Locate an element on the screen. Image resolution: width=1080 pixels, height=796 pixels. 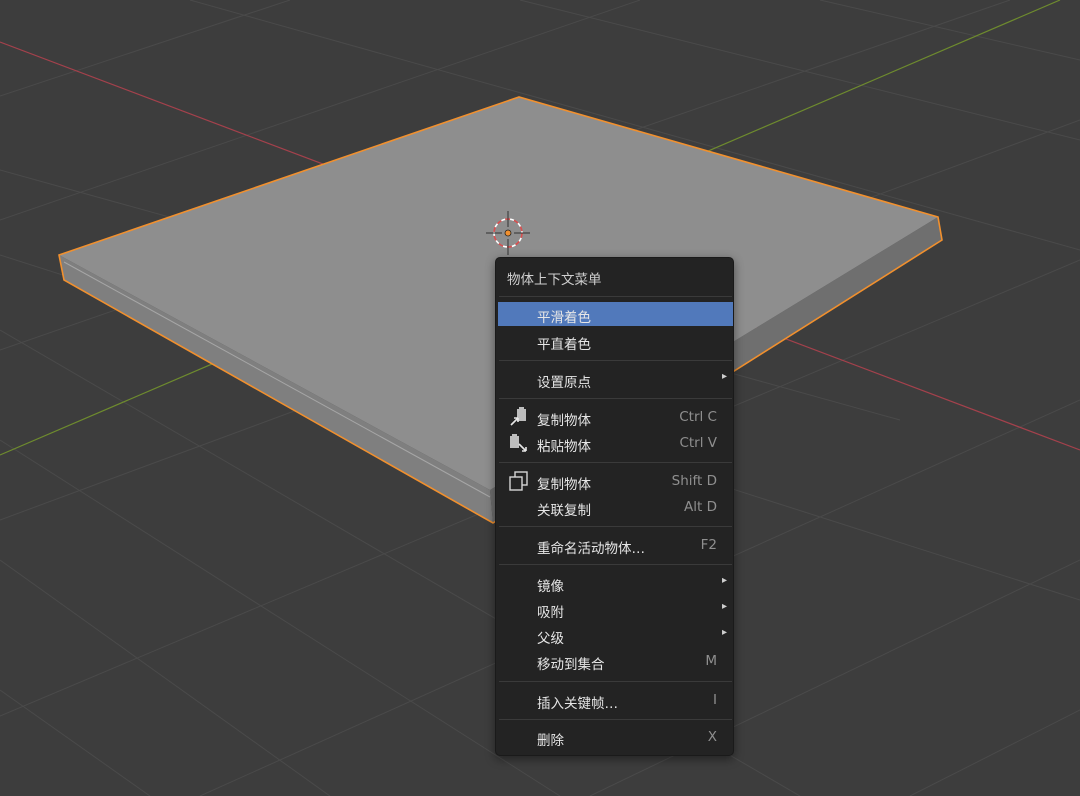
paste-from-buffer-icon is located at coordinates (518, 443).